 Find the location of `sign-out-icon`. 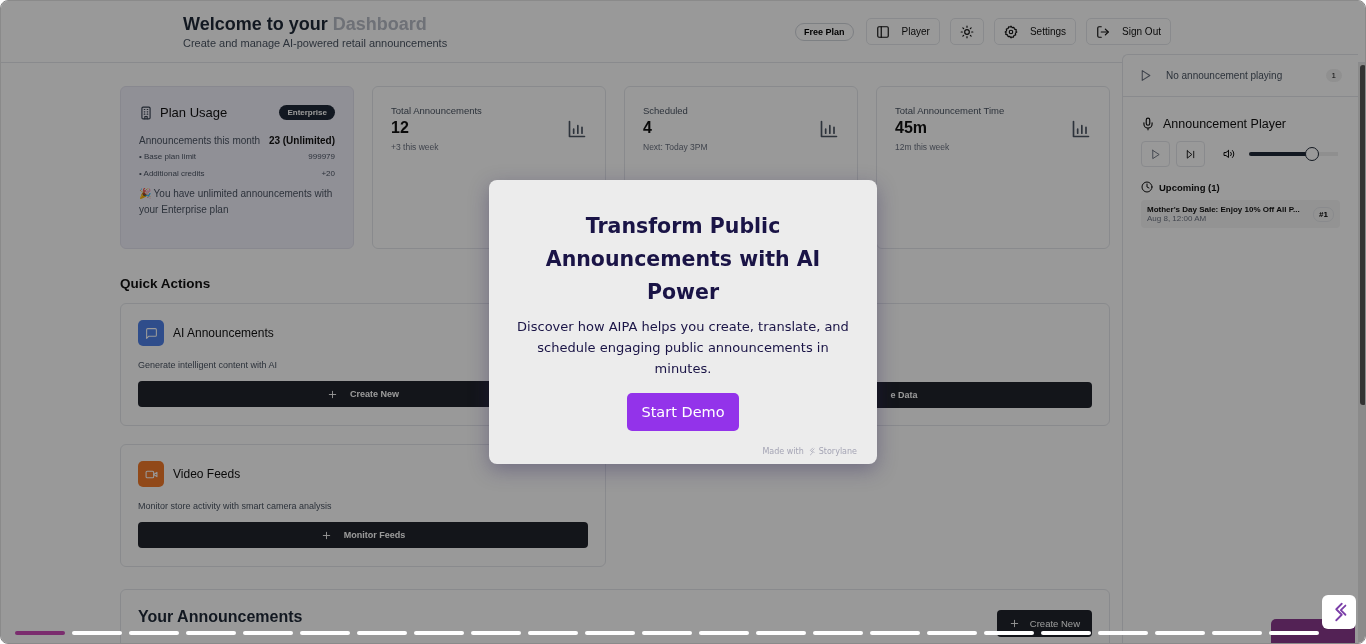

sign-out-icon is located at coordinates (1103, 31).